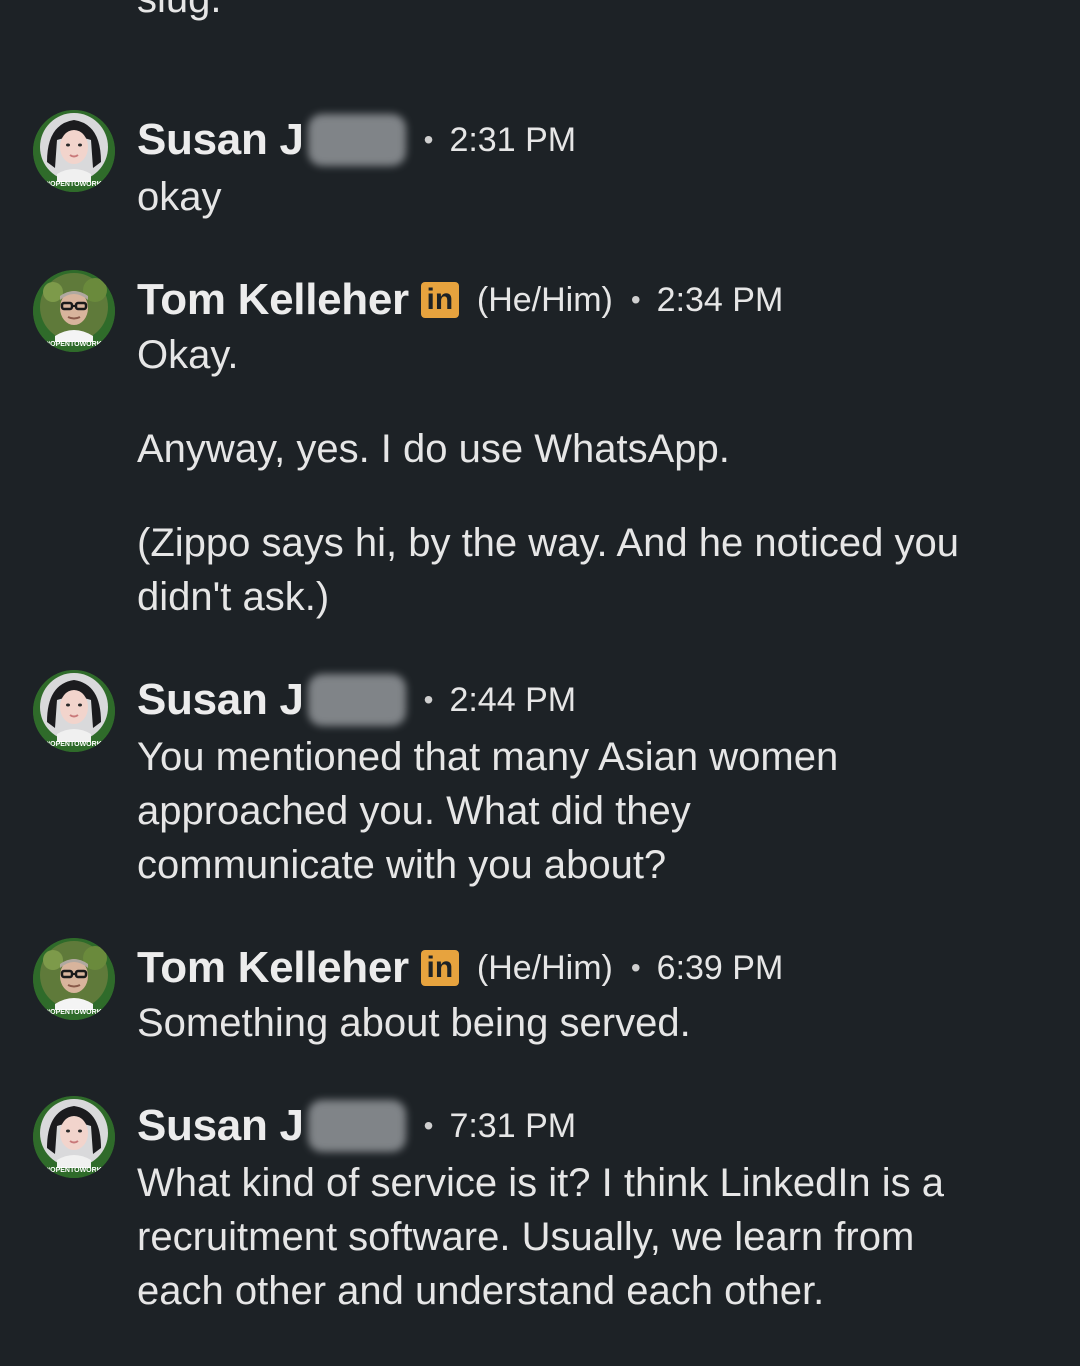 Image resolution: width=1080 pixels, height=1366 pixels. What do you see at coordinates (513, 139) in the screenshot?
I see `message-time: 2:31 PM` at bounding box center [513, 139].